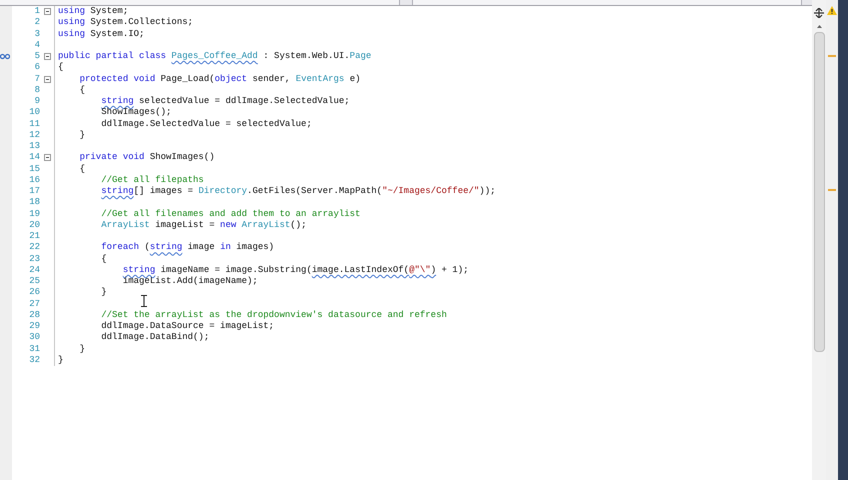  What do you see at coordinates (231, 79) in the screenshot?
I see `keyword-token: object` at bounding box center [231, 79].